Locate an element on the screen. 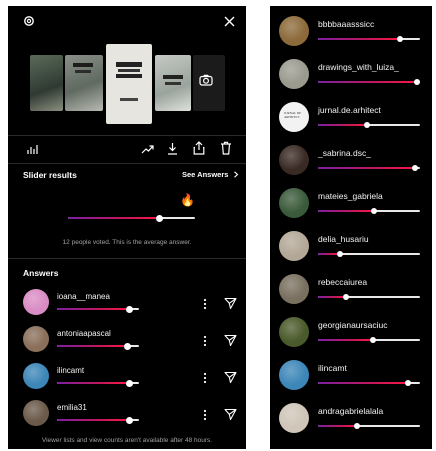 The height and width of the screenshot is (451, 436). average-slider is located at coordinates (131, 218).